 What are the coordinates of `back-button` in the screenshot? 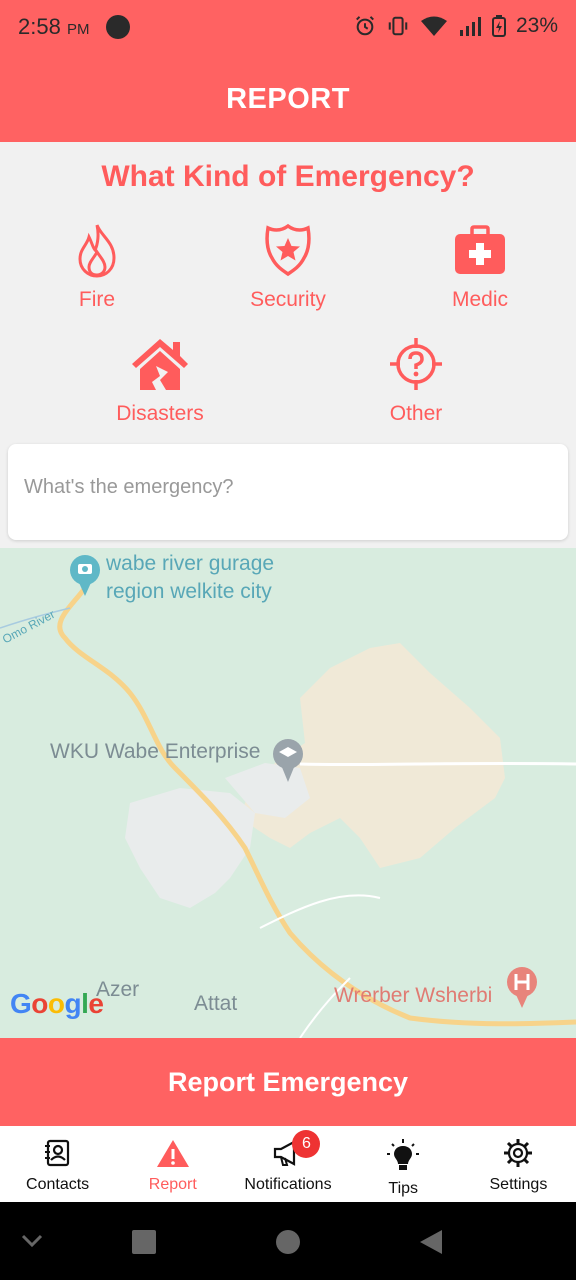 It's located at (431, 1242).